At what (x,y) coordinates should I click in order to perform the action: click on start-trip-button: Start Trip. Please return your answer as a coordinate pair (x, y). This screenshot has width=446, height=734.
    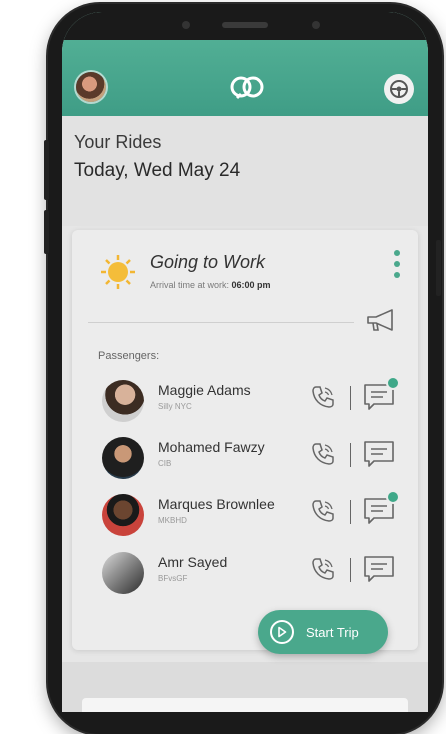
    Looking at the image, I should click on (323, 632).